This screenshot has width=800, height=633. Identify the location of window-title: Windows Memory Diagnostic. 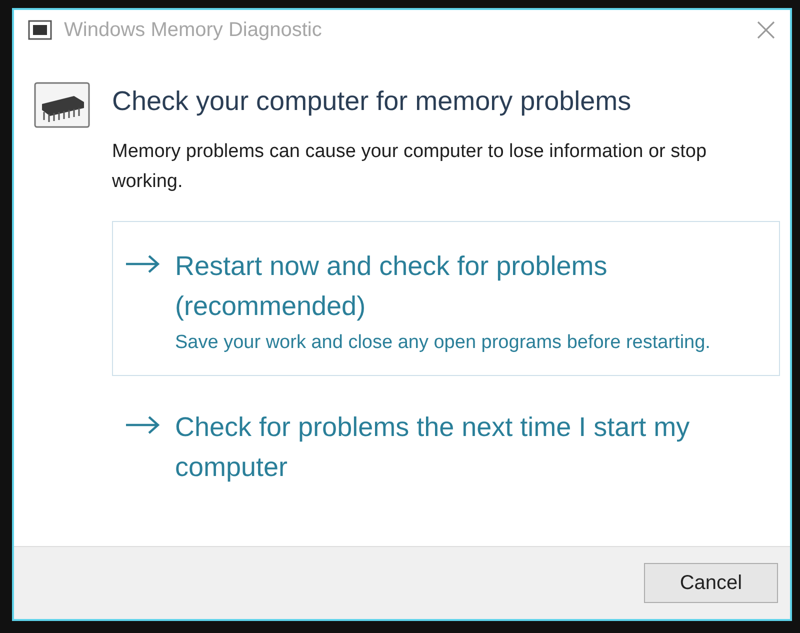
(193, 30).